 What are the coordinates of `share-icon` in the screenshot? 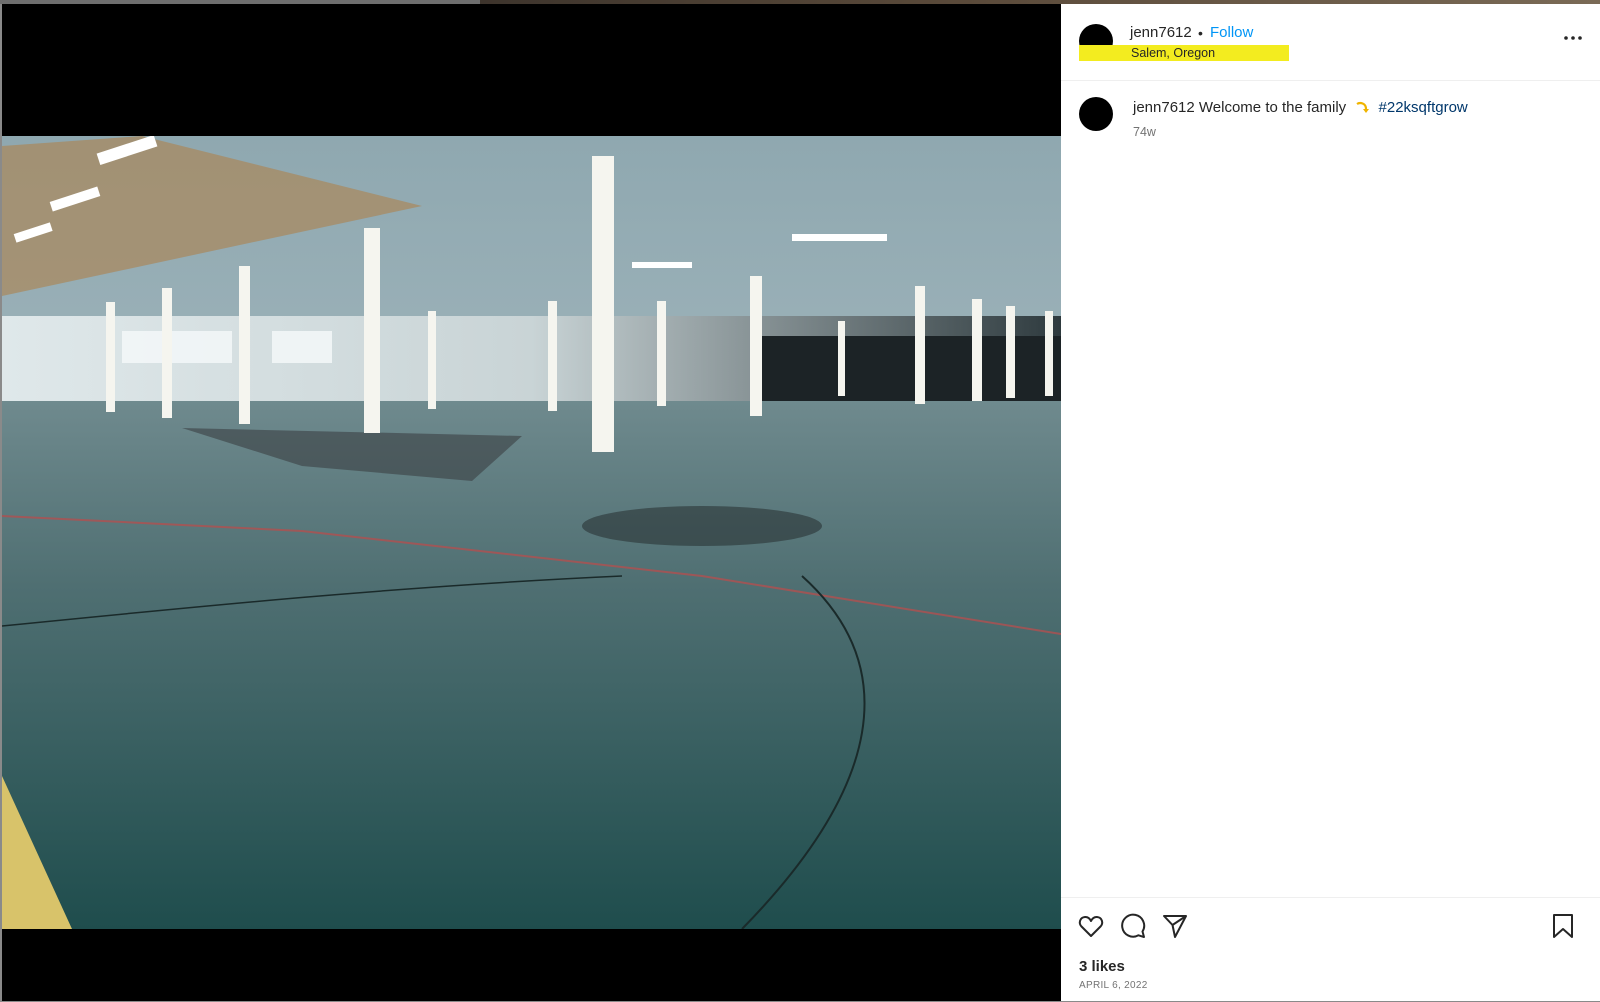 It's located at (1175, 926).